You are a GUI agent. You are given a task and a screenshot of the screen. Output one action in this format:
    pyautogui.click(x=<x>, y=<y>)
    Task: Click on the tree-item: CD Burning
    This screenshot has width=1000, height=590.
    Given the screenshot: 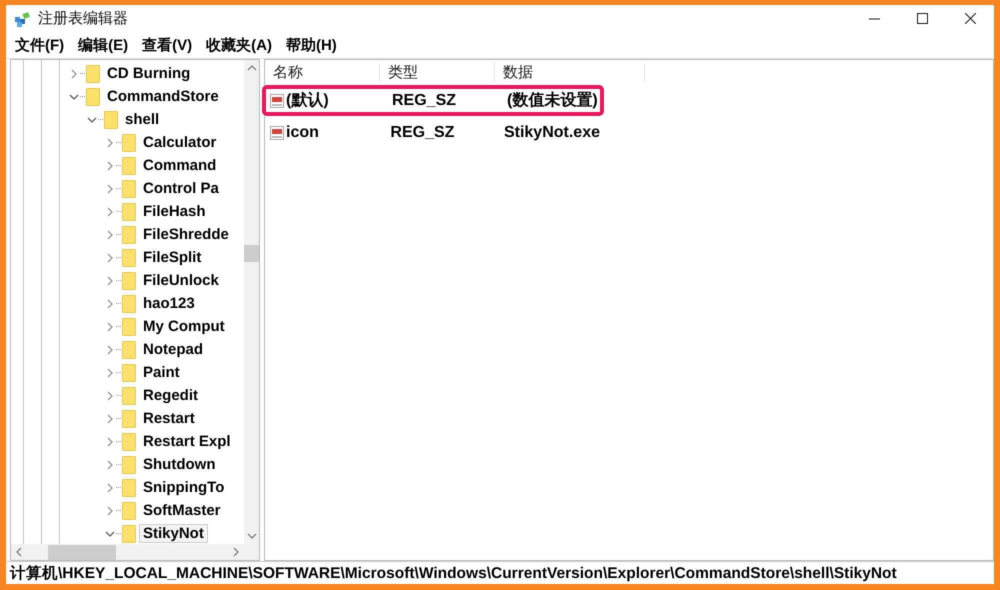 What is the action you would take?
    pyautogui.click(x=148, y=73)
    